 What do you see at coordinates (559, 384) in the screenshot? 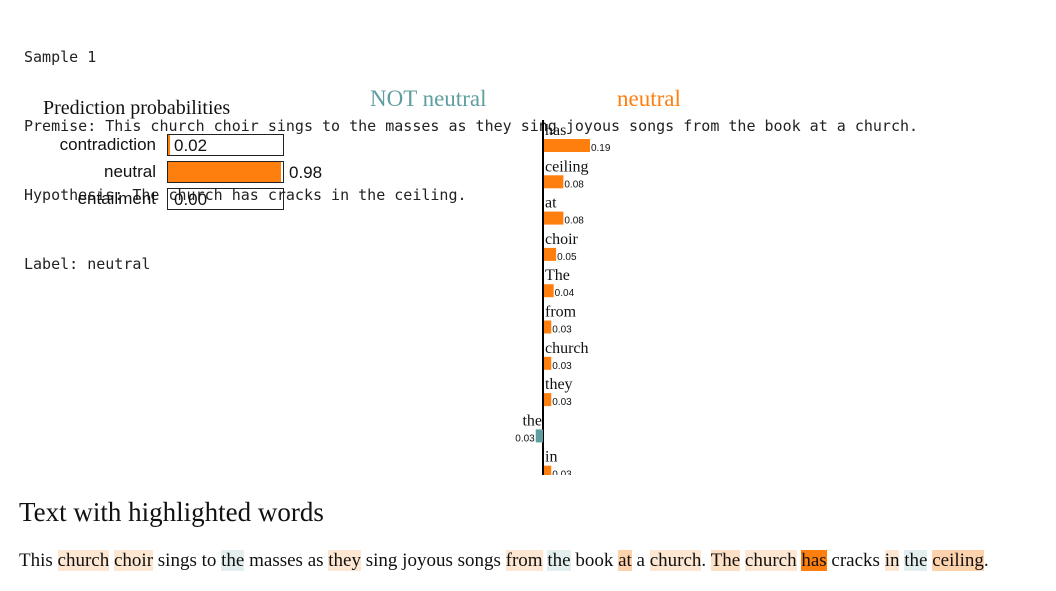
I see `weight-word-label: they` at bounding box center [559, 384].